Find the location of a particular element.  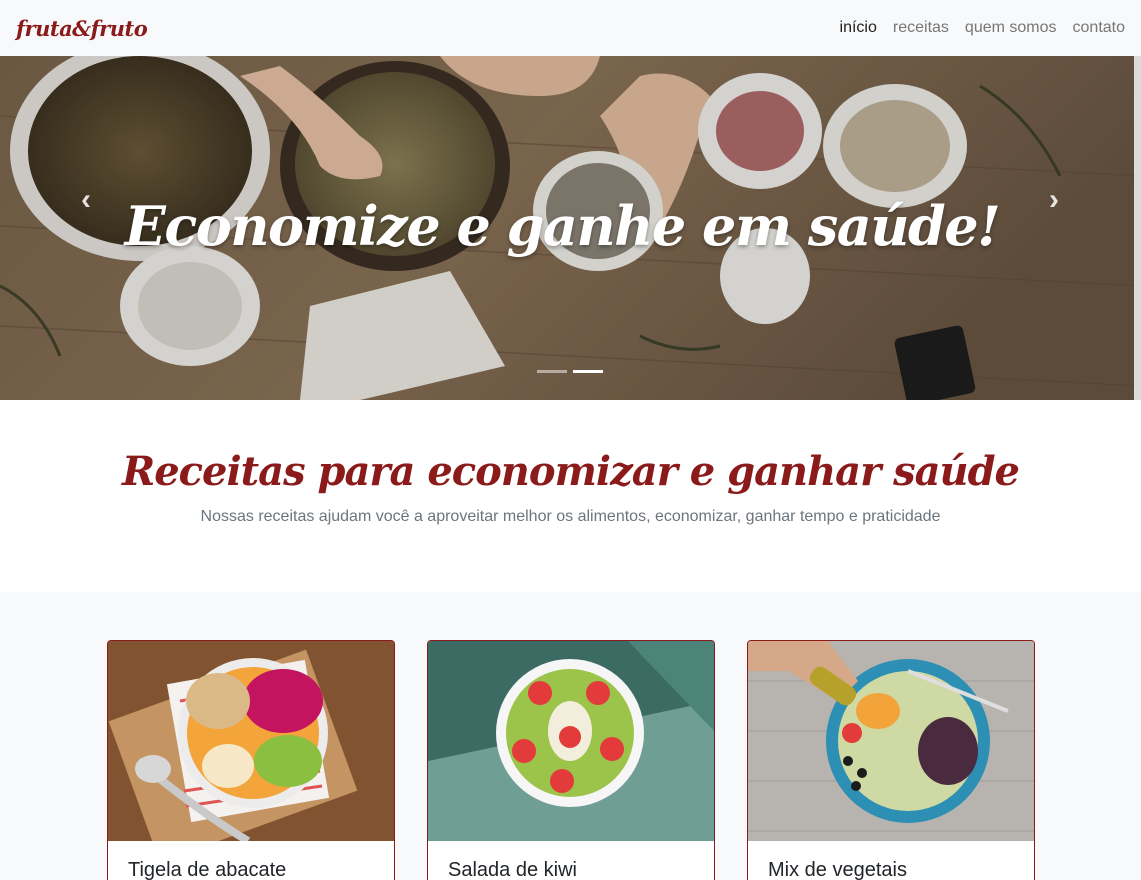

carousel-caption: Economize e ganhe em saúde! is located at coordinates (562, 226).